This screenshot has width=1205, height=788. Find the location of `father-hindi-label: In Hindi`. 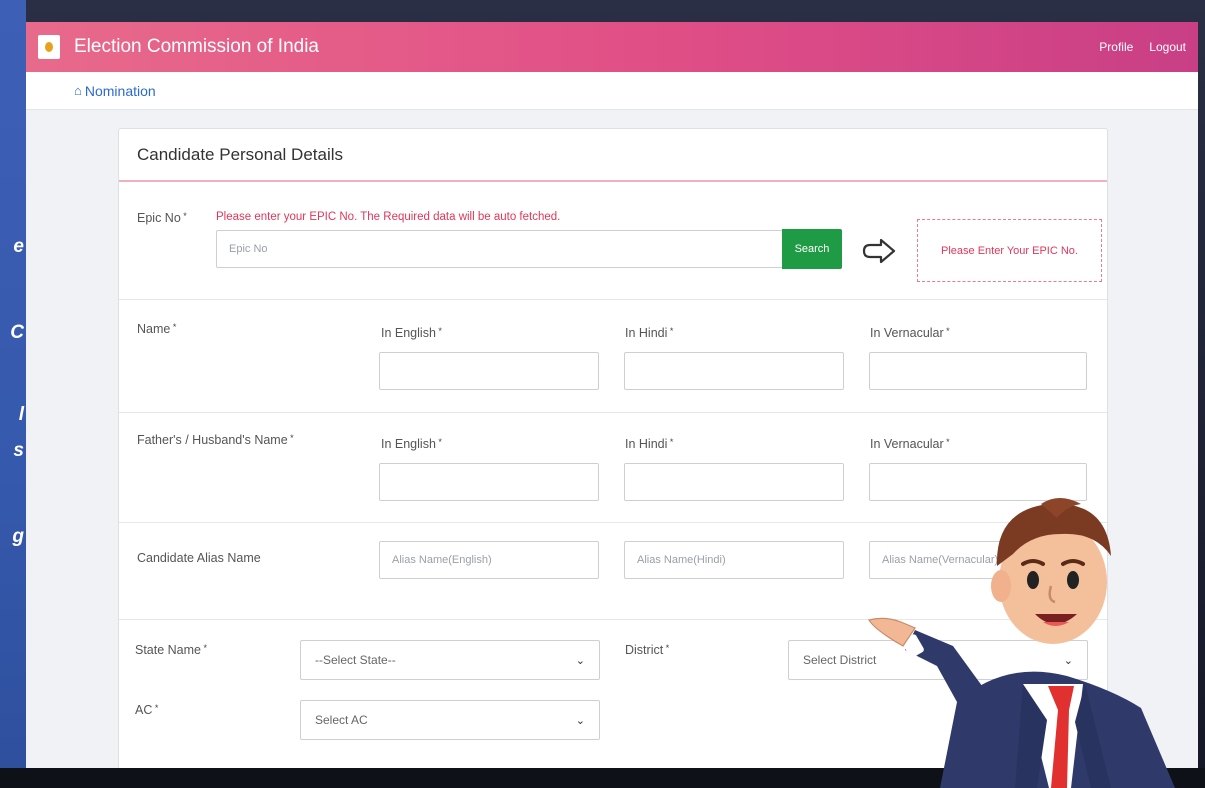

father-hindi-label: In Hindi is located at coordinates (649, 444).